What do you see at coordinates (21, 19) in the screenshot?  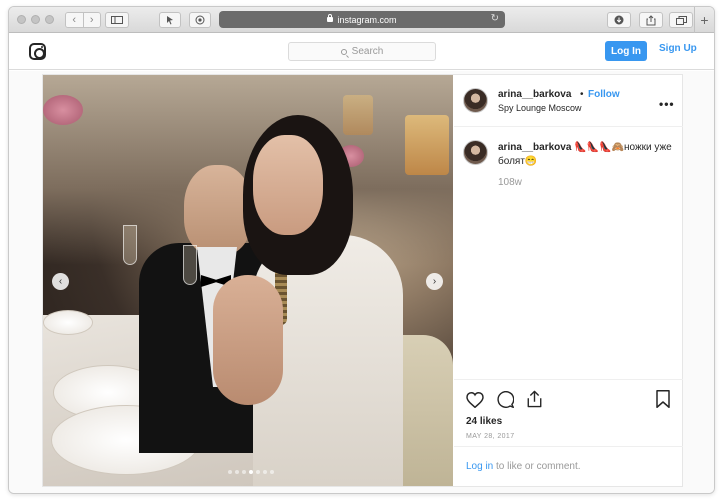 I see `close-window-button` at bounding box center [21, 19].